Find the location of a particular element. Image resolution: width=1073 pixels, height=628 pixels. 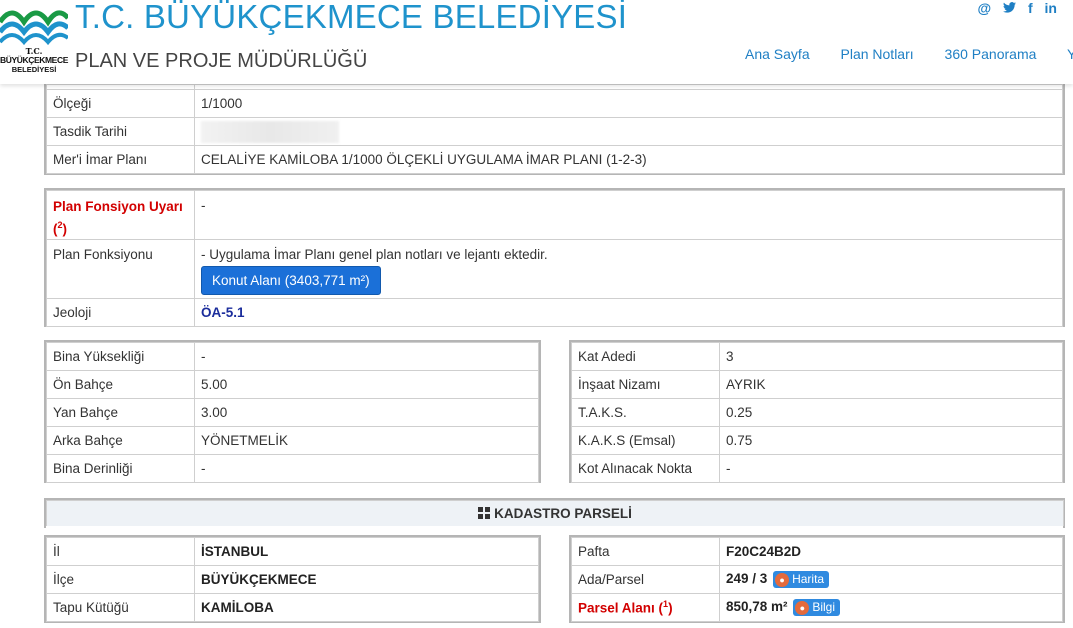

grid-icon is located at coordinates (484, 513).